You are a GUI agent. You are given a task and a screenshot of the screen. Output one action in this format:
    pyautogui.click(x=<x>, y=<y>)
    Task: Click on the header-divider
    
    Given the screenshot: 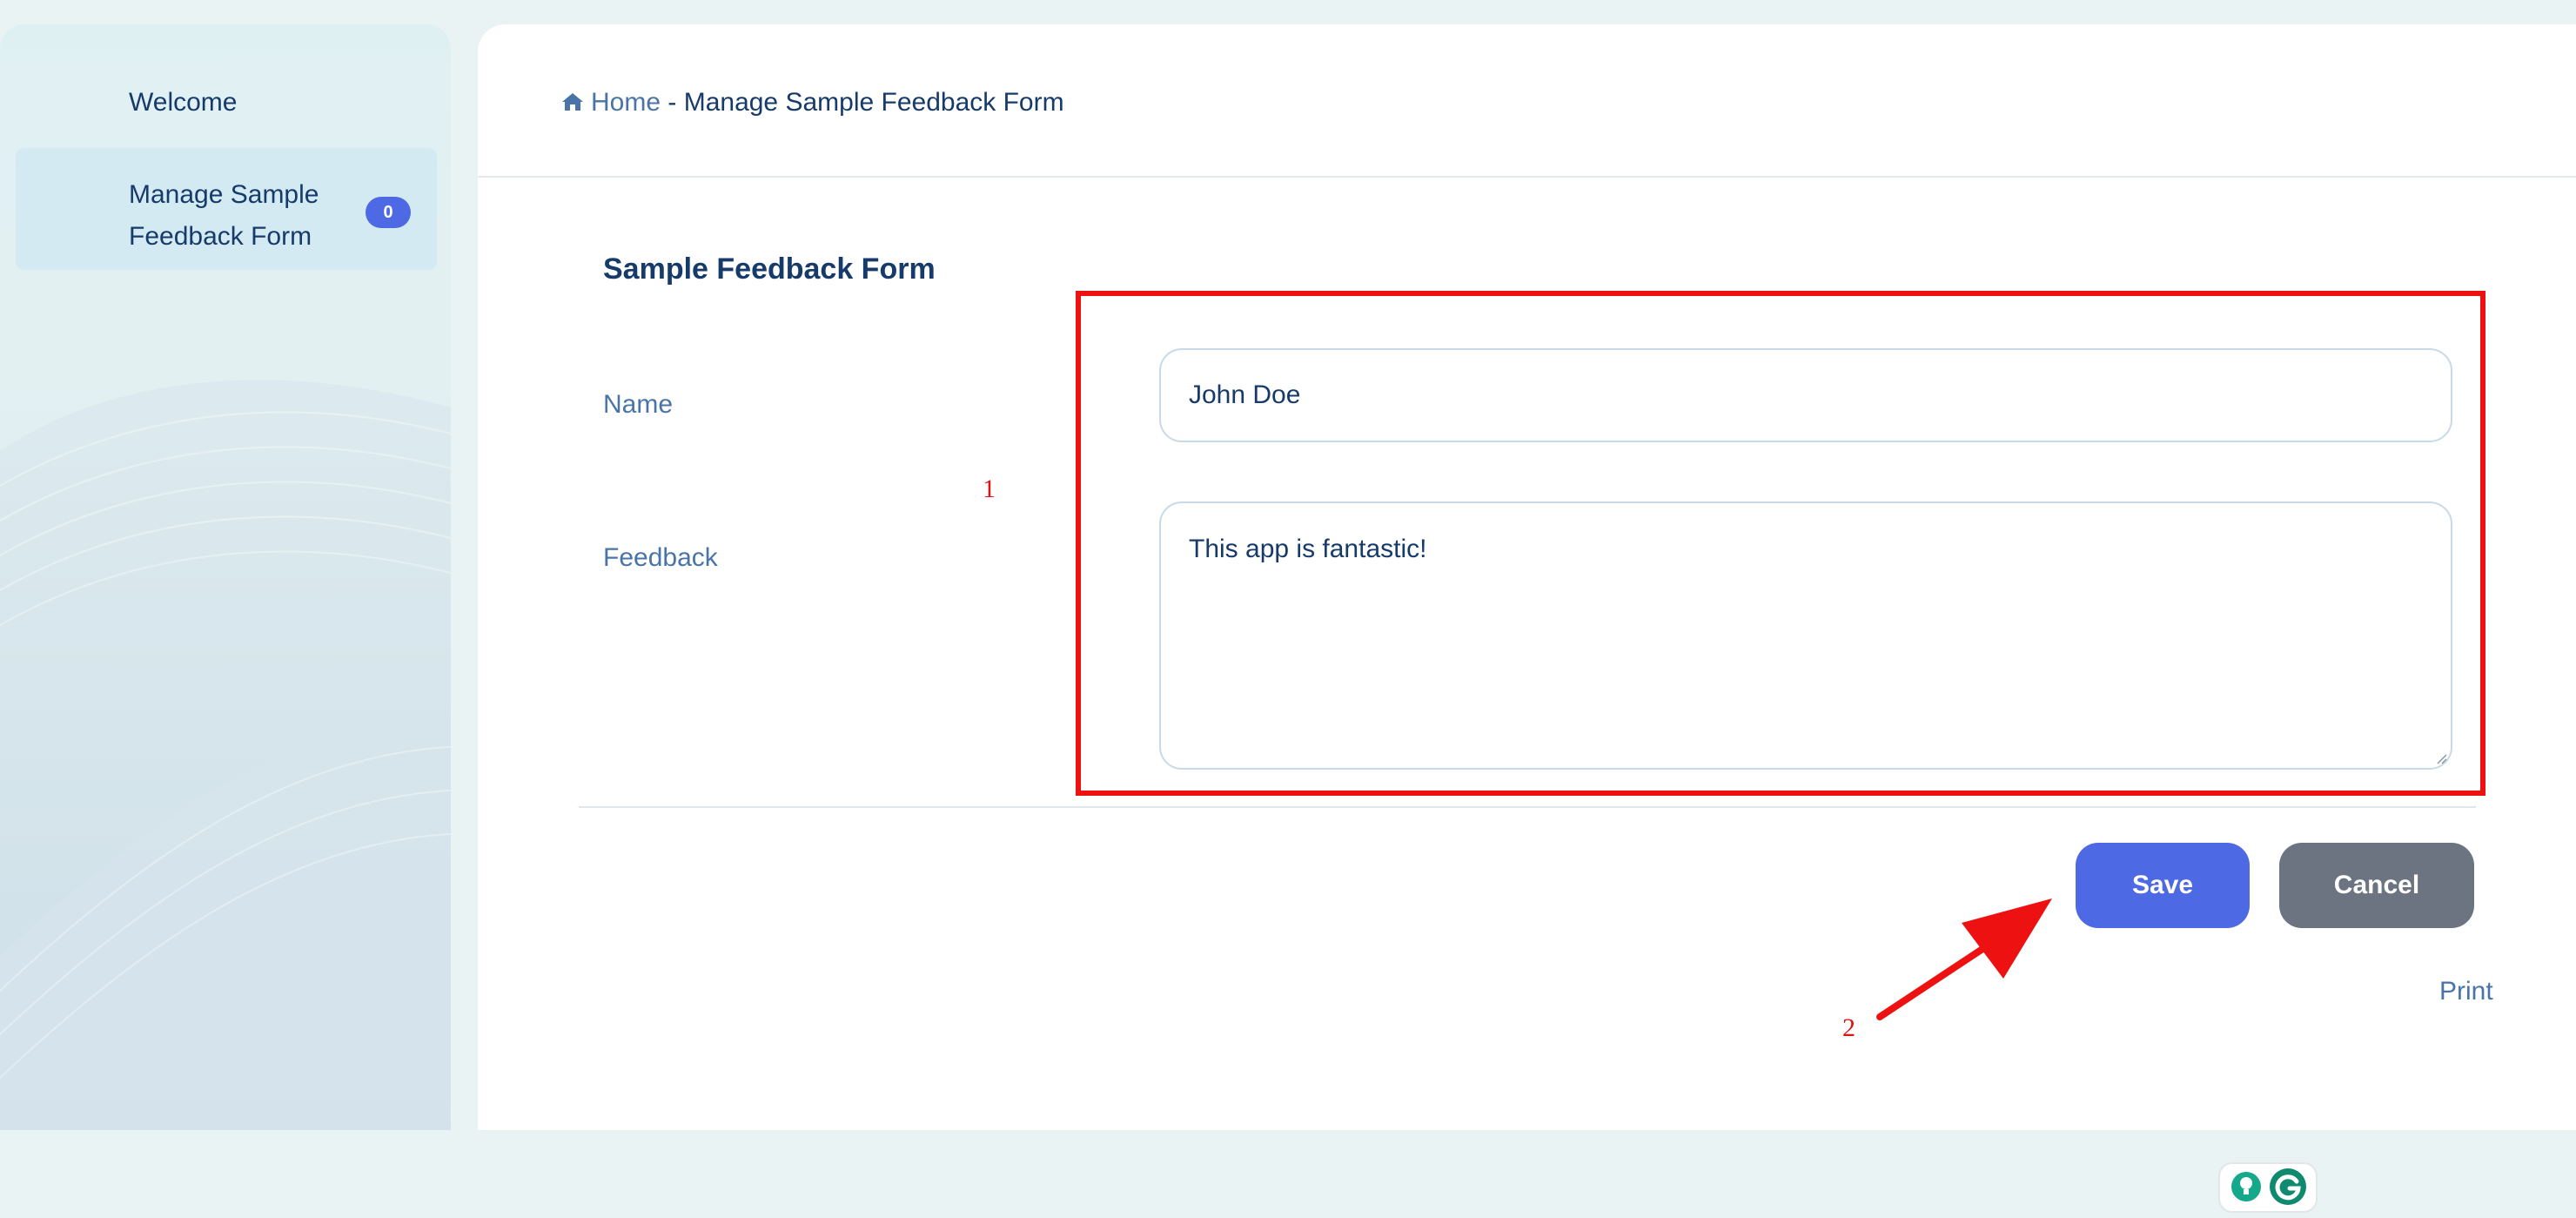 What is the action you would take?
    pyautogui.click(x=1527, y=177)
    